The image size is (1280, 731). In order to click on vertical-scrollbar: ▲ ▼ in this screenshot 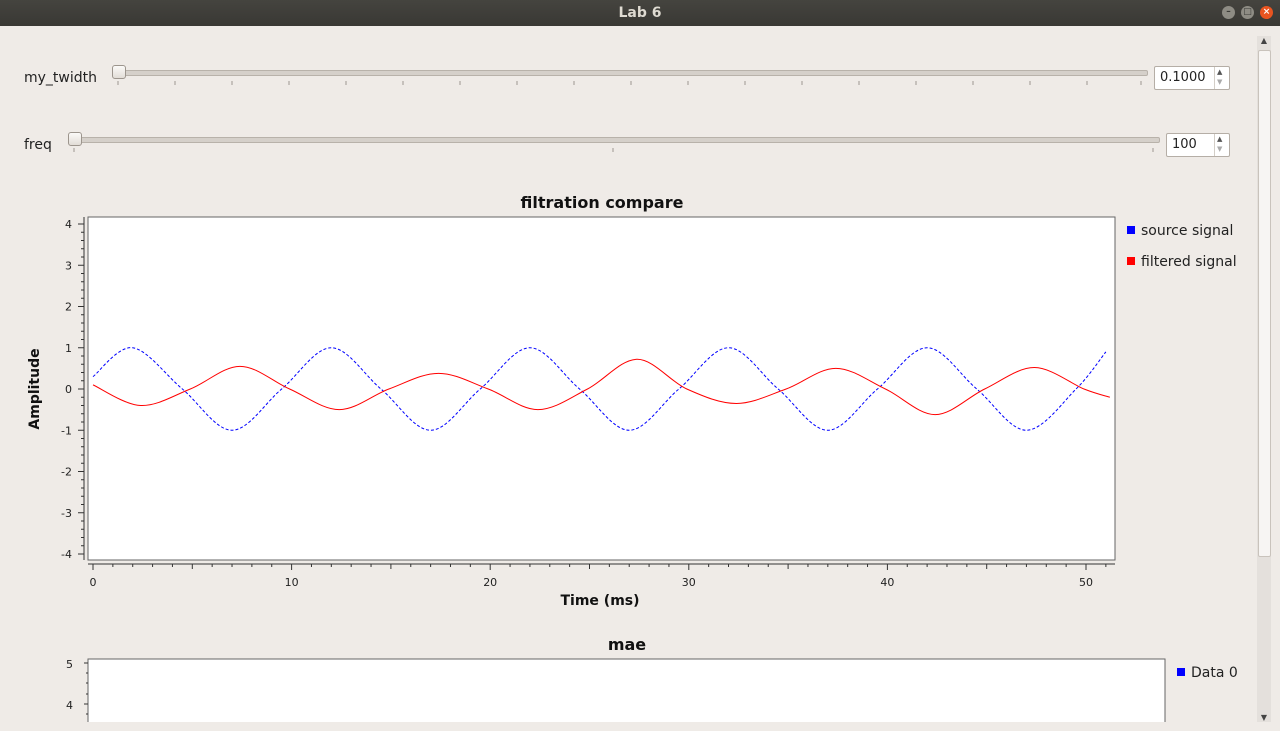, I will do `click(1264, 379)`.